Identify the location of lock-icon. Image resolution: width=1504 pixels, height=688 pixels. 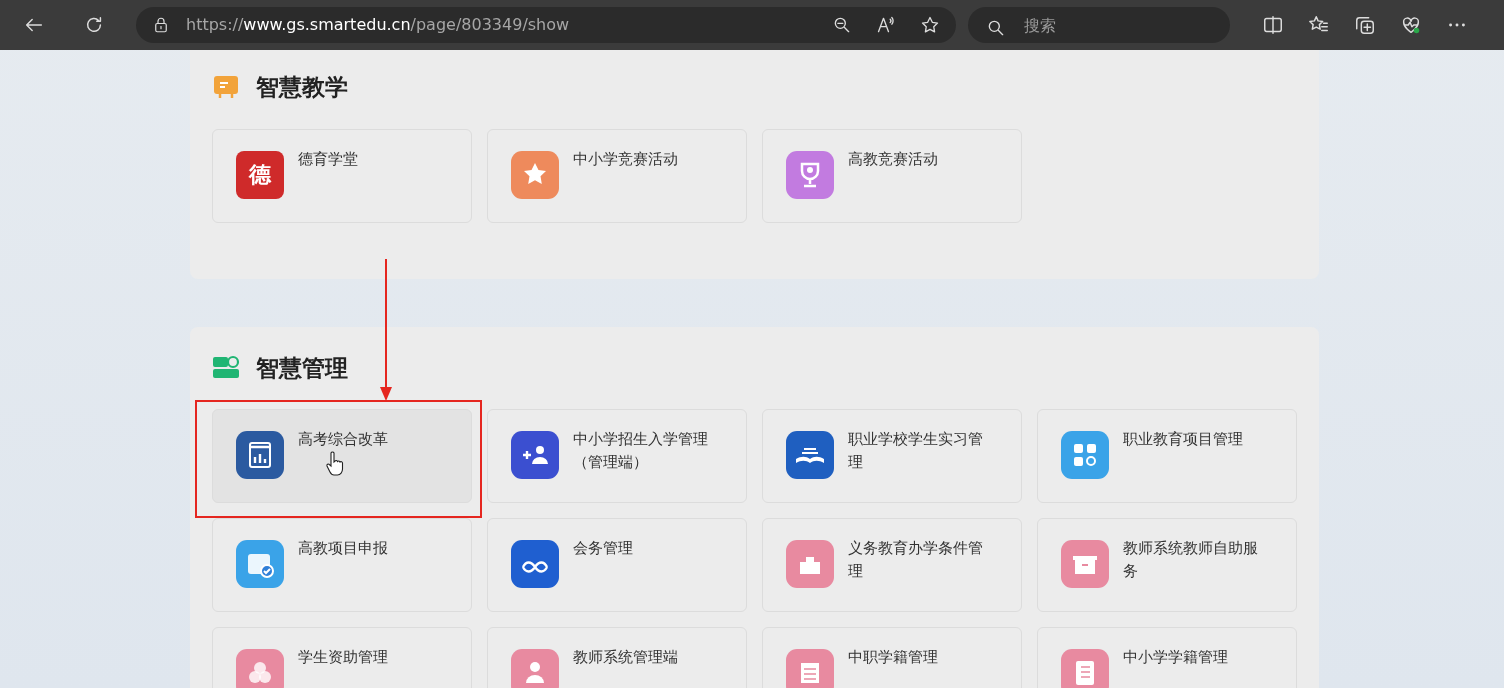
(161, 25).